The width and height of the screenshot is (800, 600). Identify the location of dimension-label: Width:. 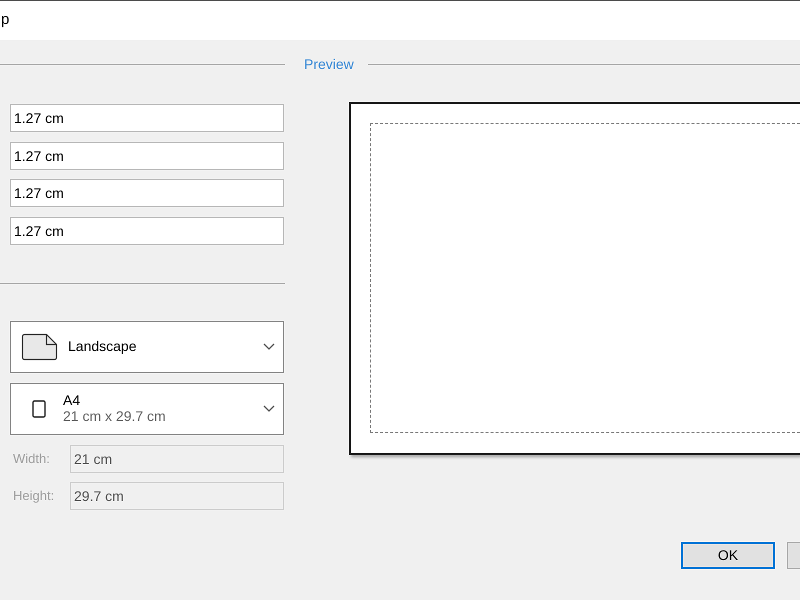
(31, 459).